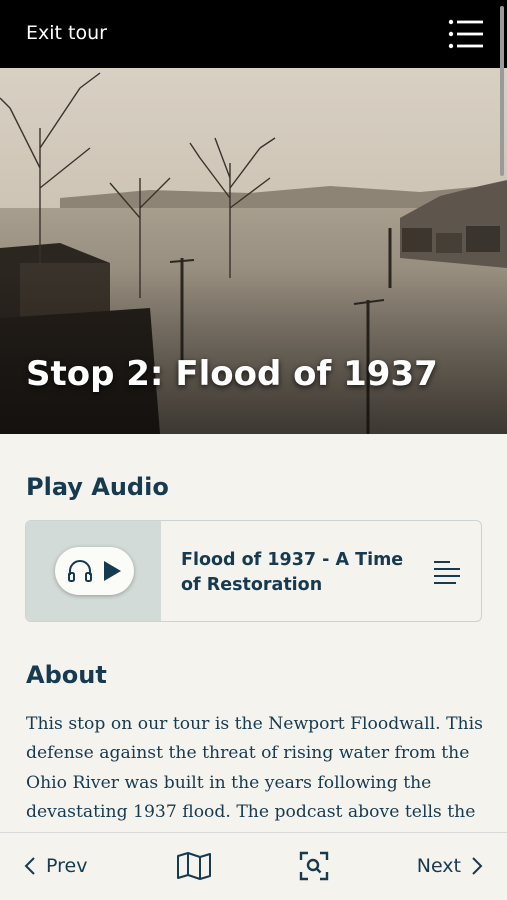 This screenshot has width=507, height=900. I want to click on bottom-nav-bar: Prev Next, so click(253, 866).